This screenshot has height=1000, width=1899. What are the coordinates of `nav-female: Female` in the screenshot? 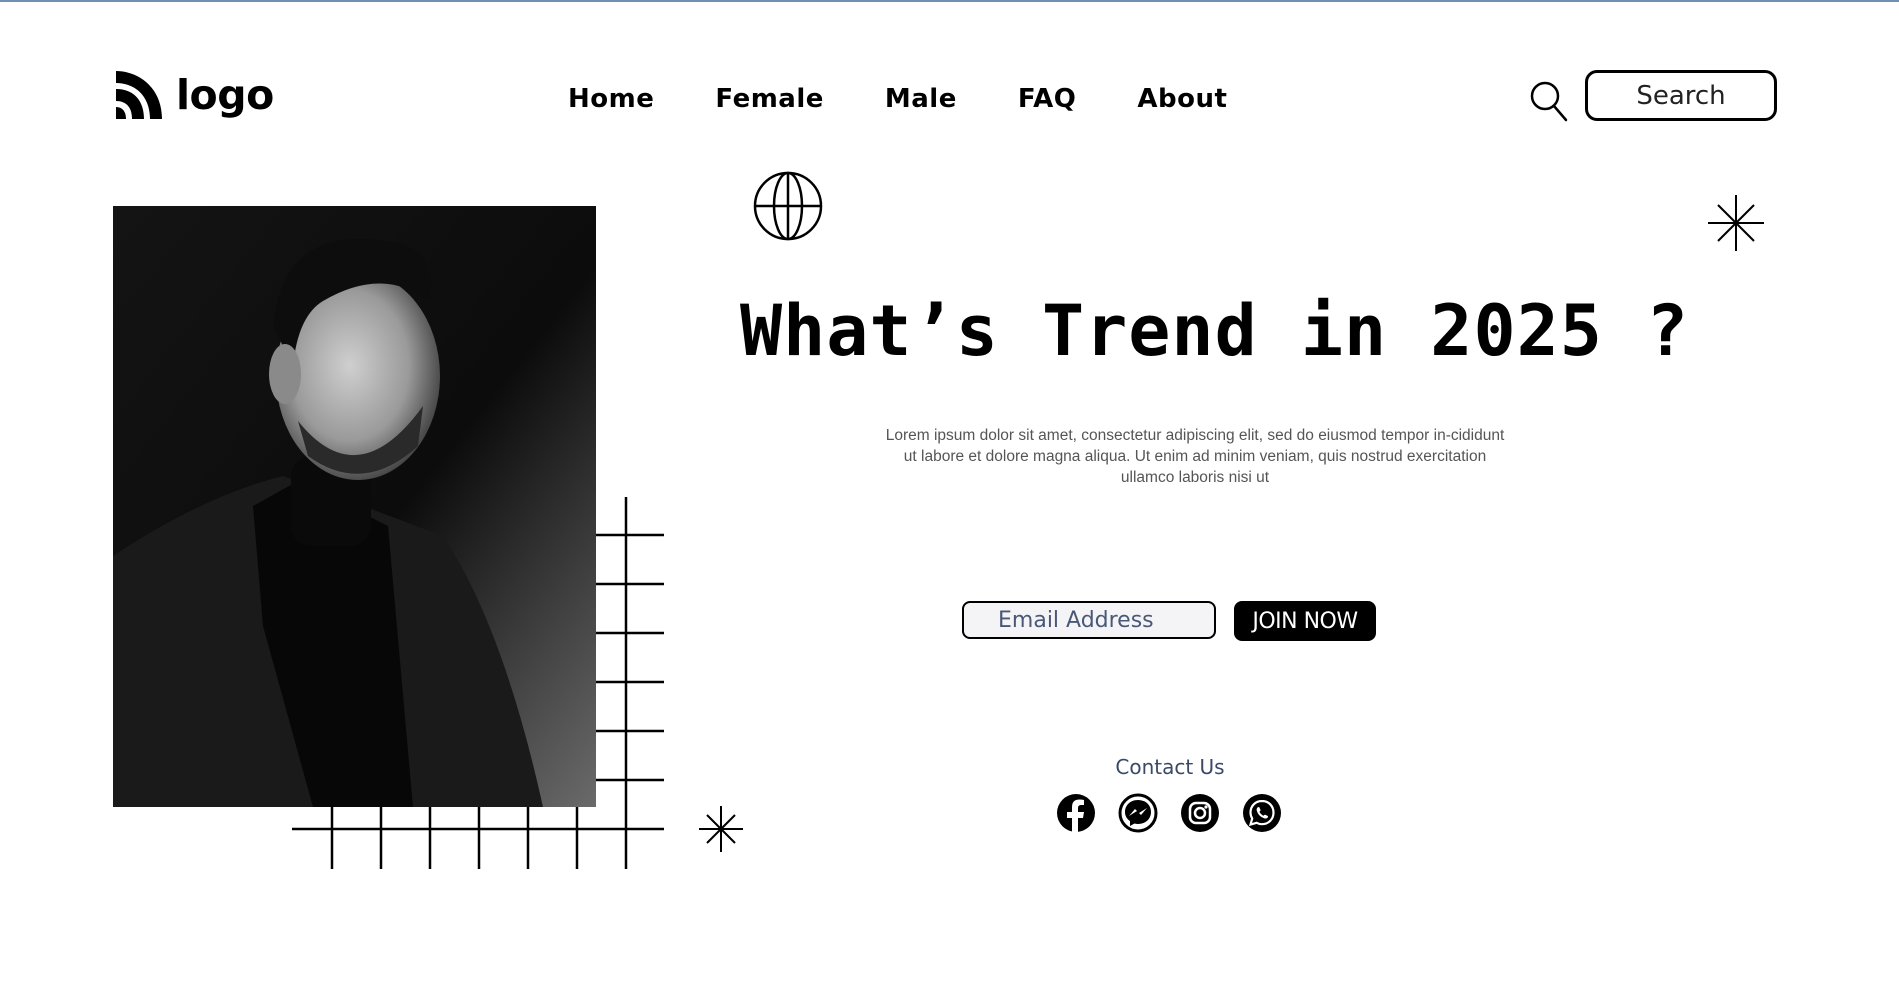 It's located at (769, 99).